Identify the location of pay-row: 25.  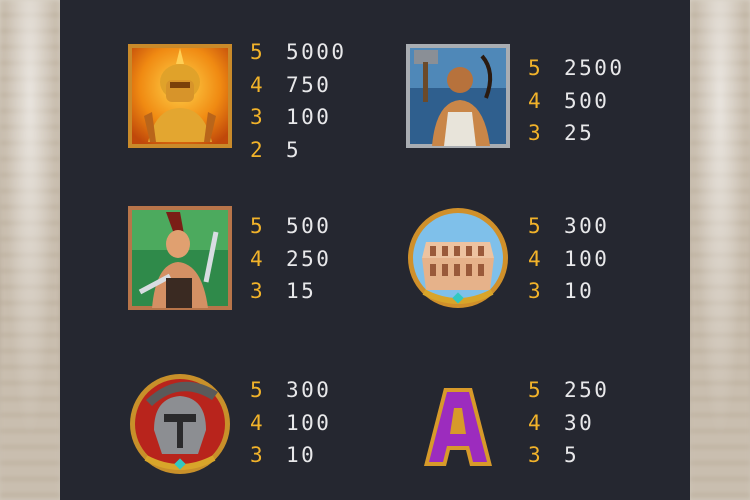
(298, 150).